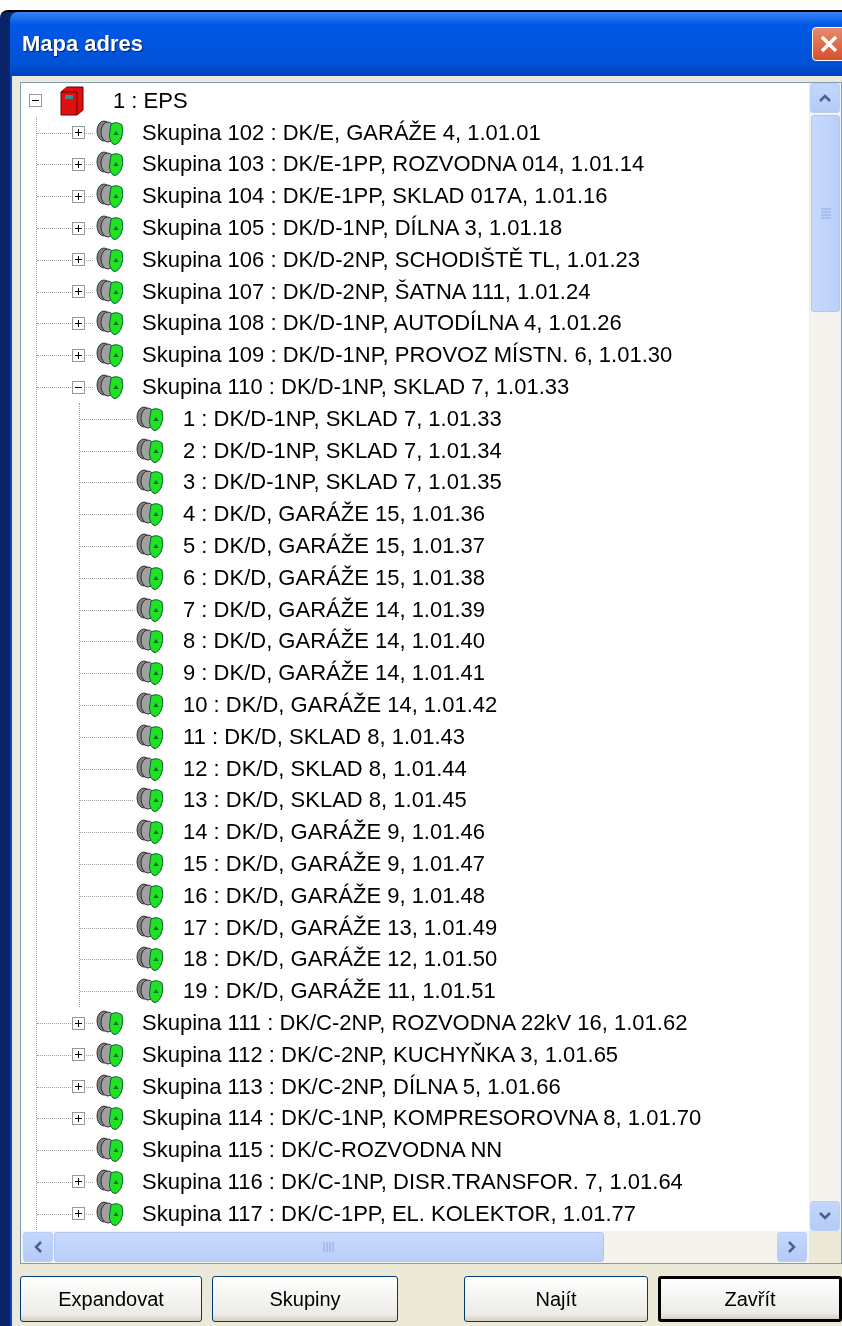 This screenshot has height=1326, width=842. I want to click on tree-item: Skupina 113 : DK/C-2NP, DÍLNA 5, 1.01.66, so click(351, 1086).